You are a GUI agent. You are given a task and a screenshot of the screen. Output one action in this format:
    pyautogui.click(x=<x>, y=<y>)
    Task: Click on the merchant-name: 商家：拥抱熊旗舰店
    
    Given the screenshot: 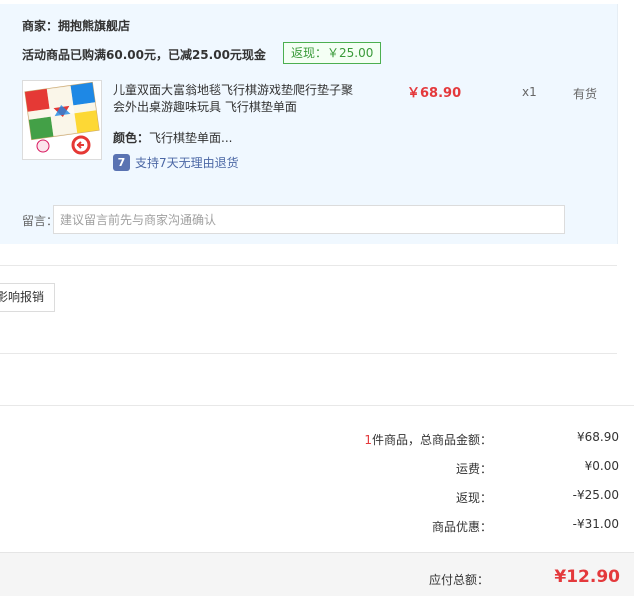 What is the action you would take?
    pyautogui.click(x=76, y=25)
    